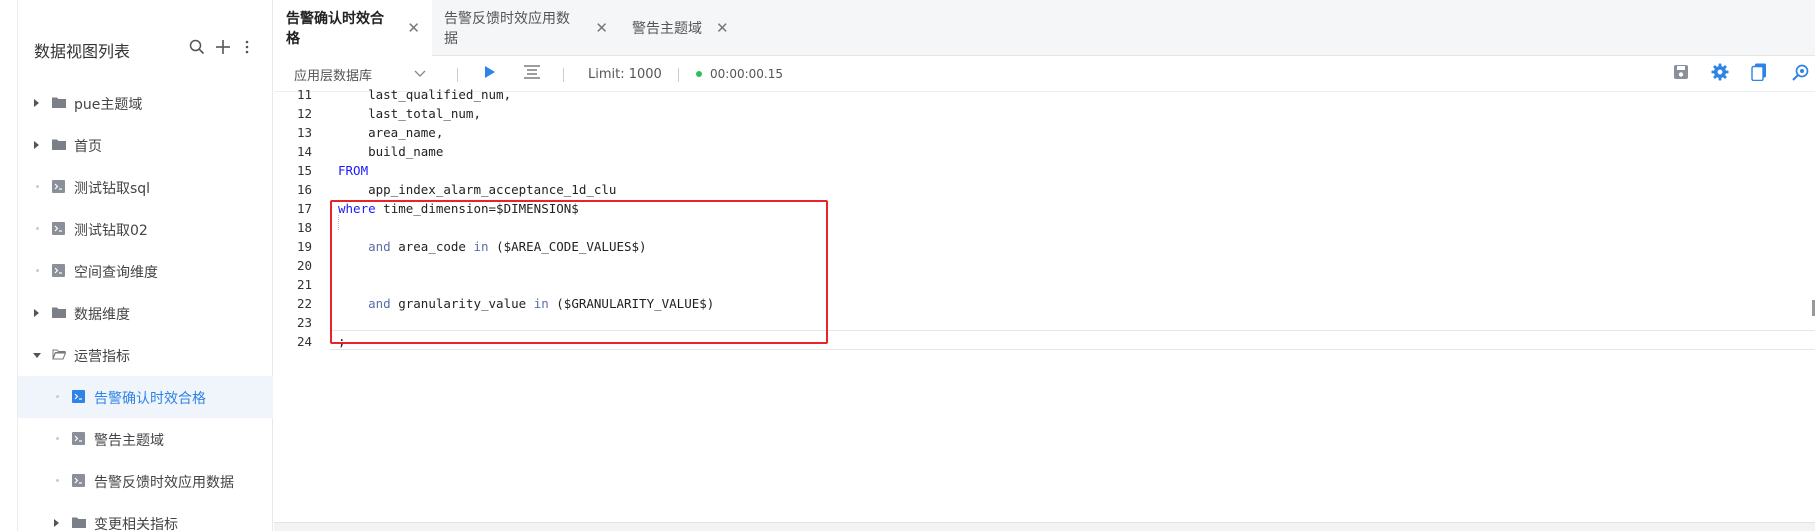 The height and width of the screenshot is (531, 1815). I want to click on code-line: 20, so click(1044, 265).